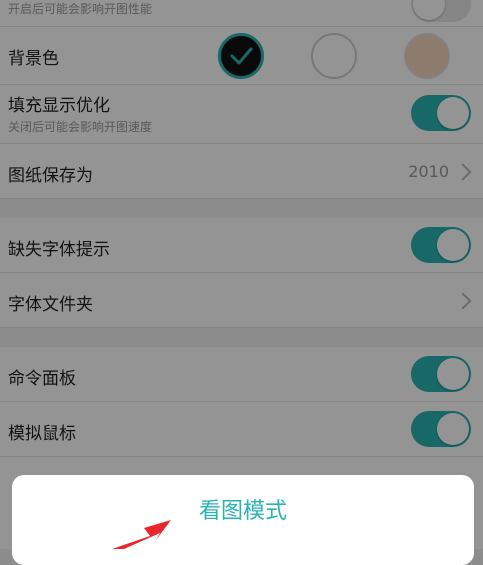 Image resolution: width=483 pixels, height=565 pixels. Describe the element at coordinates (243, 509) in the screenshot. I see `view-mode-option: 看图模式` at that location.